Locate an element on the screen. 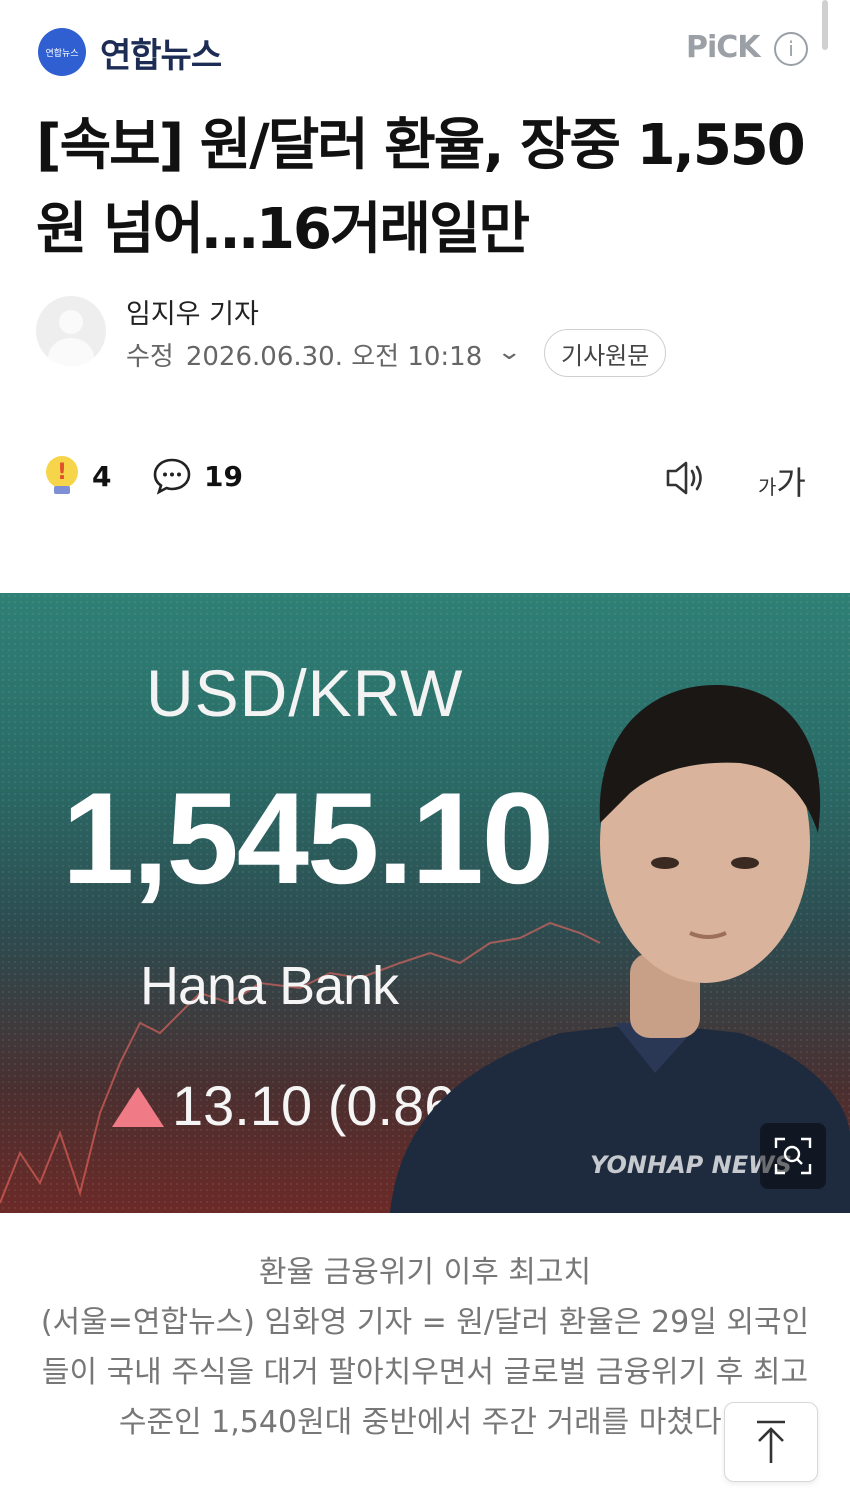 The height and width of the screenshot is (1512, 850). scroll-top-button is located at coordinates (771, 1442).